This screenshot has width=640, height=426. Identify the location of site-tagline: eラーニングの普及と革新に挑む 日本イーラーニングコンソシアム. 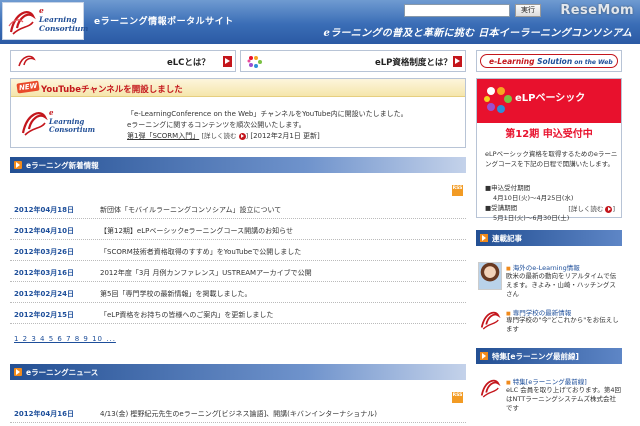
(477, 33).